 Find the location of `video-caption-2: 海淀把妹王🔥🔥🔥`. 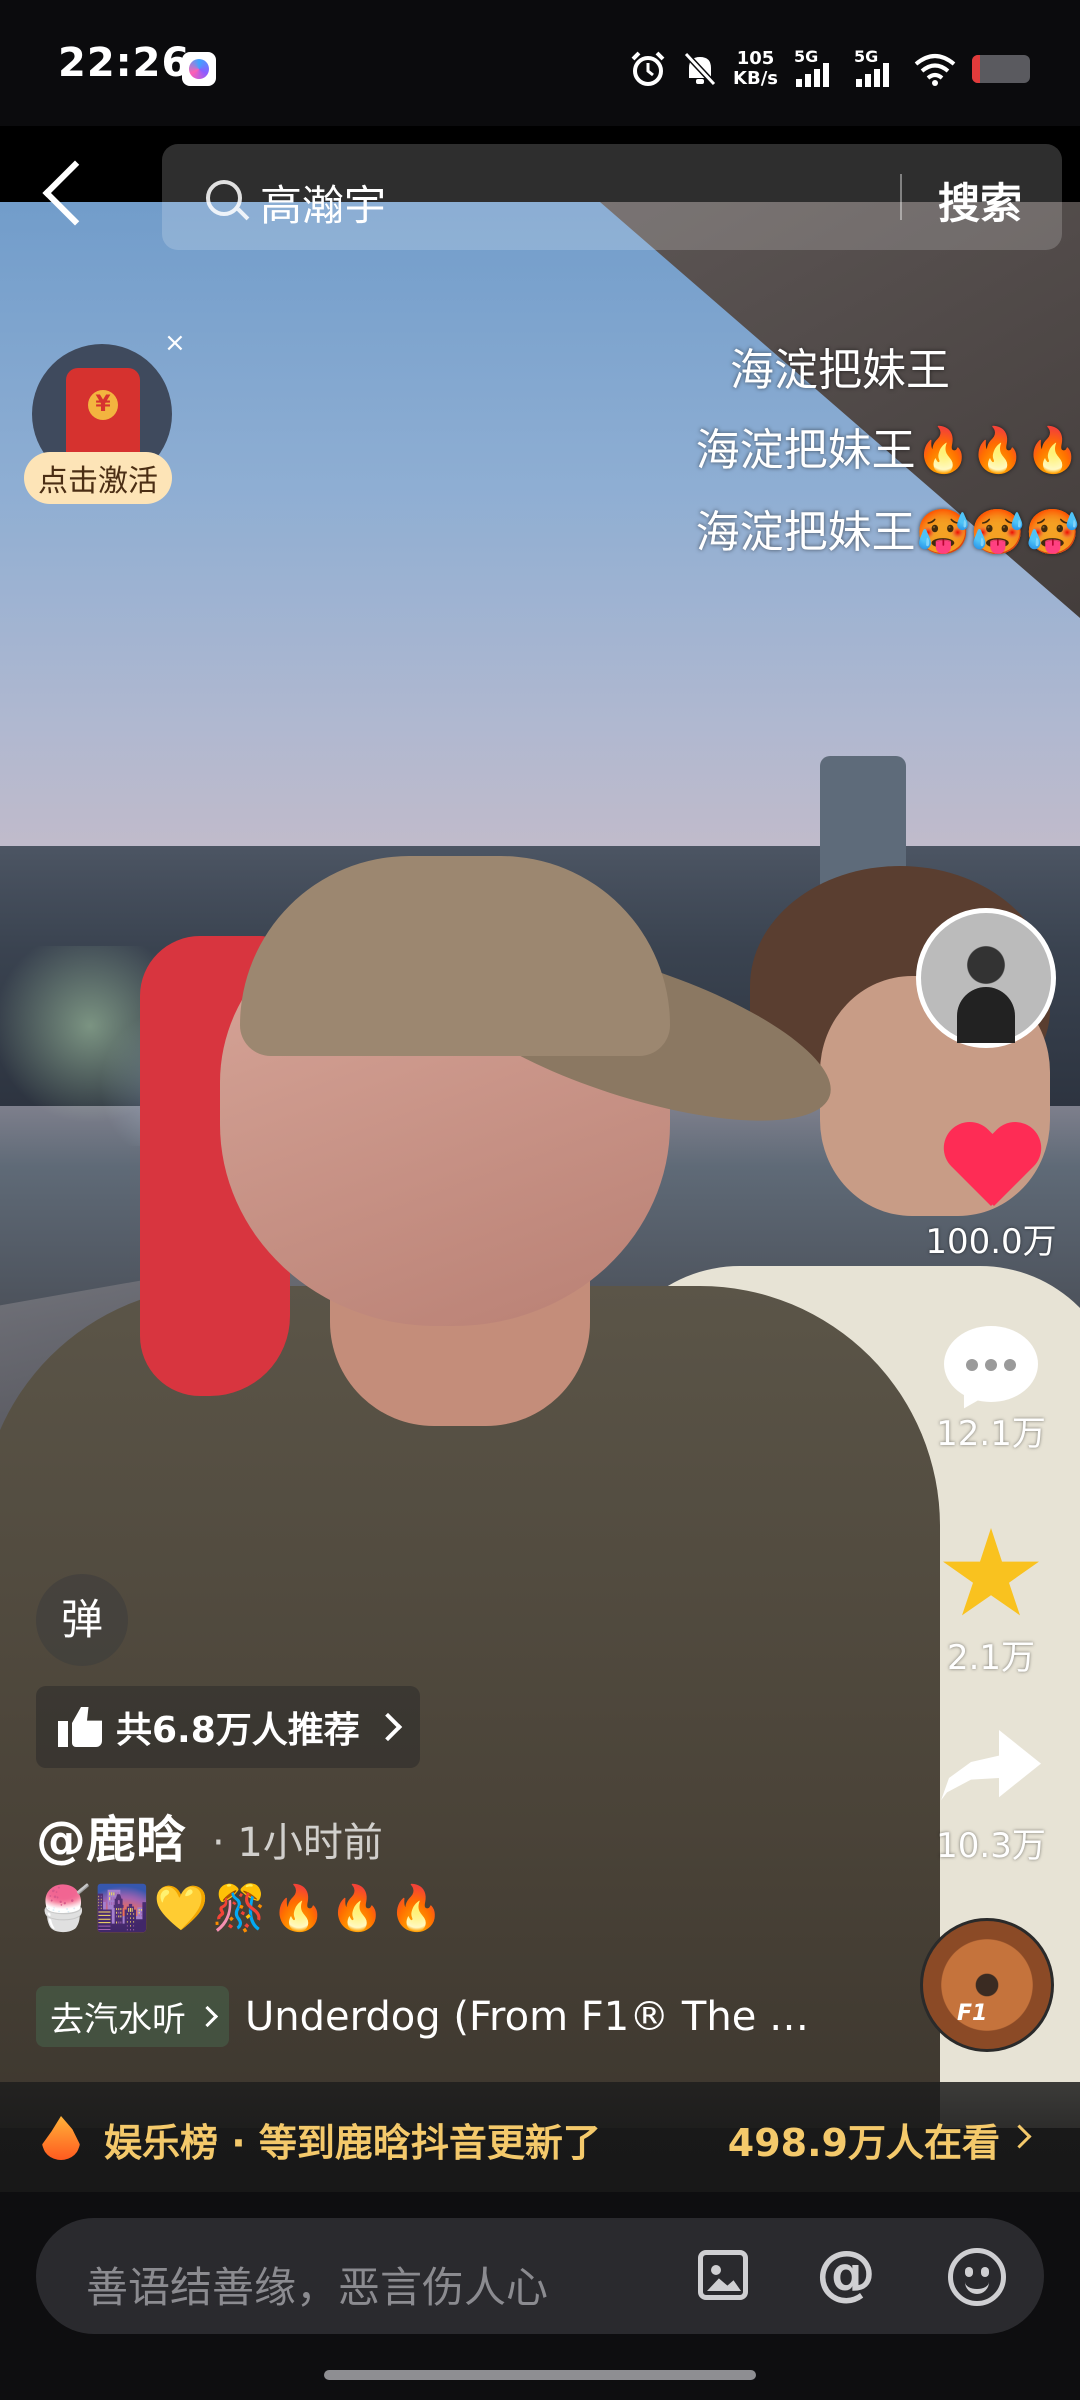

video-caption-2: 海淀把妹王🔥🔥🔥 is located at coordinates (887, 450).